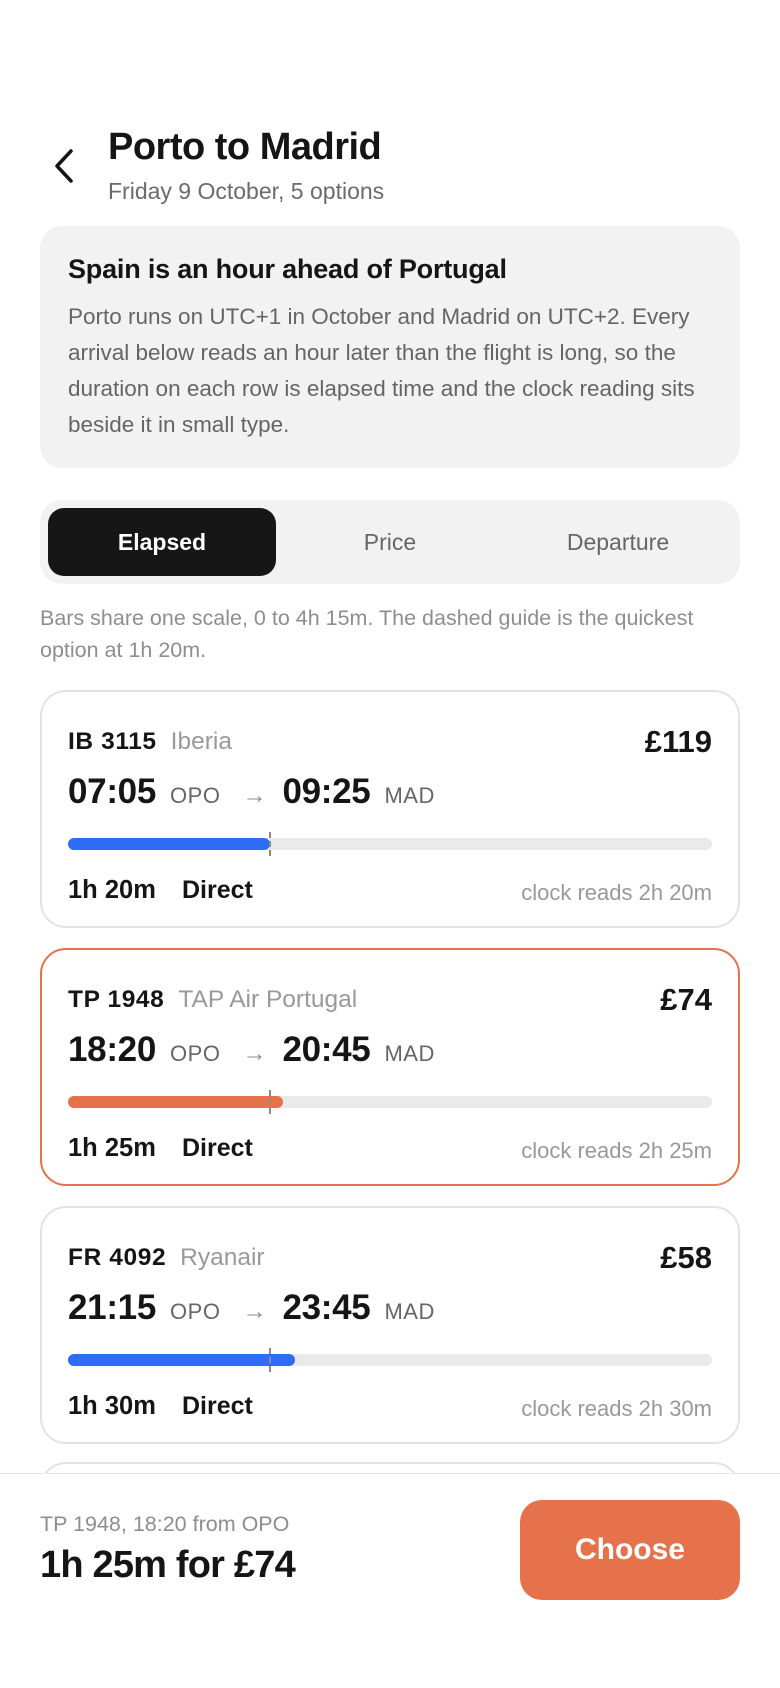 This screenshot has width=780, height=1688. Describe the element at coordinates (630, 1550) in the screenshot. I see `choose-button: Choose` at that location.